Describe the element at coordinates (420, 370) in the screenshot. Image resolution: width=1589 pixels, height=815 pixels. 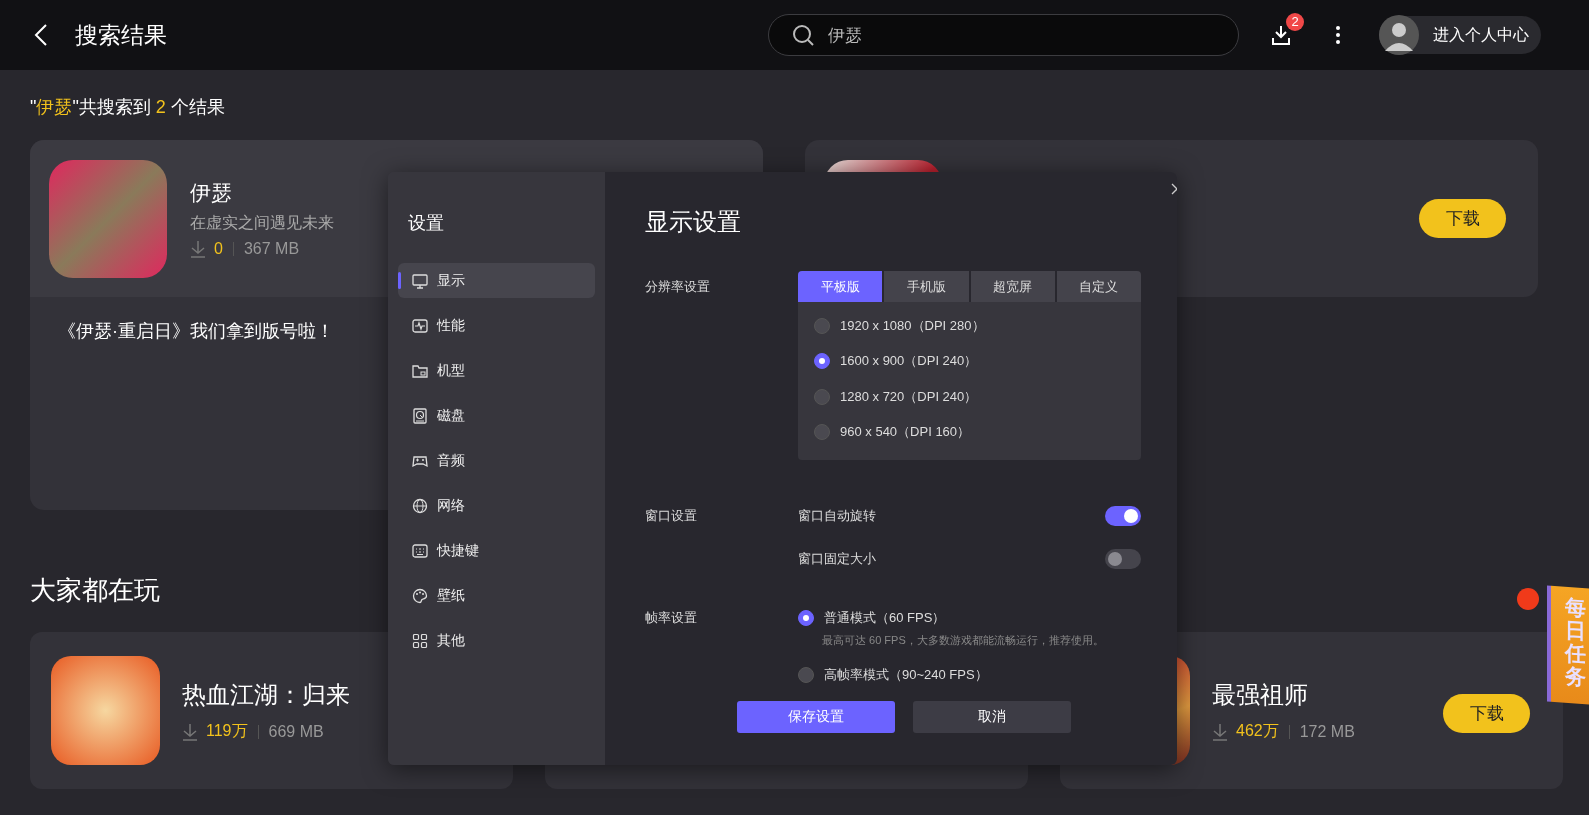
I see `folder-icon` at that location.